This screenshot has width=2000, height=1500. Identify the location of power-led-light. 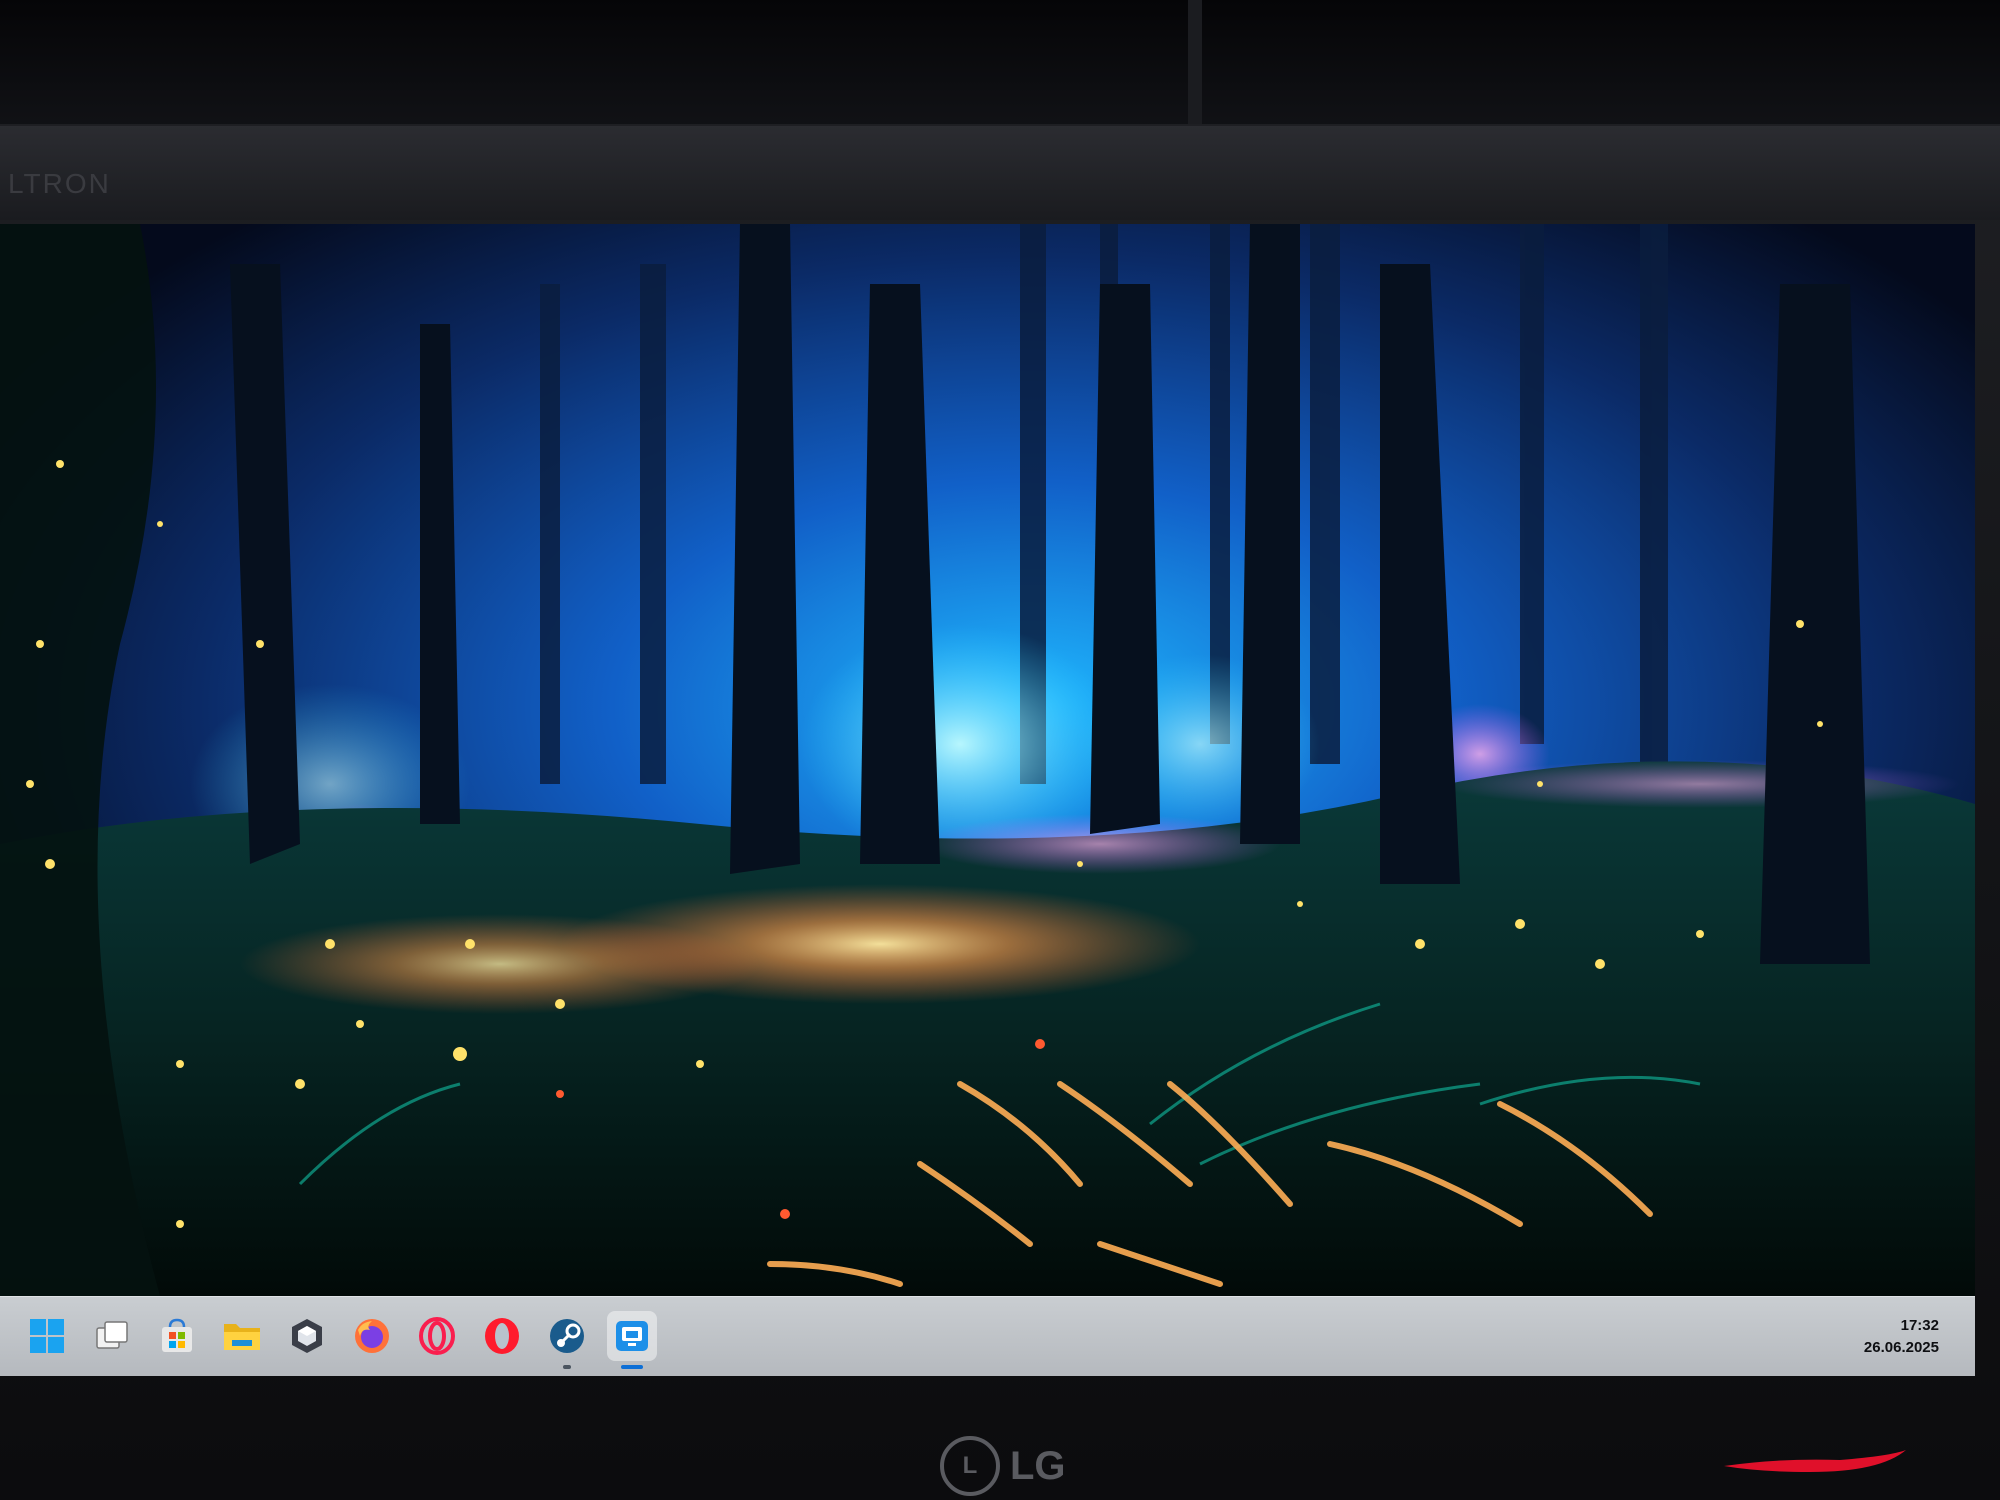
(1815, 1461).